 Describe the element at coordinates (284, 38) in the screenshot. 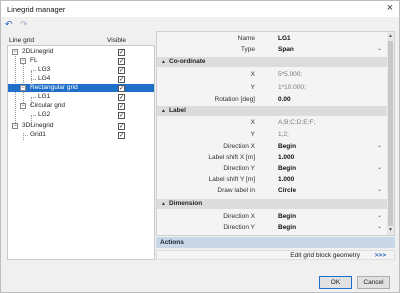

I see `prop-value: LG1` at that location.